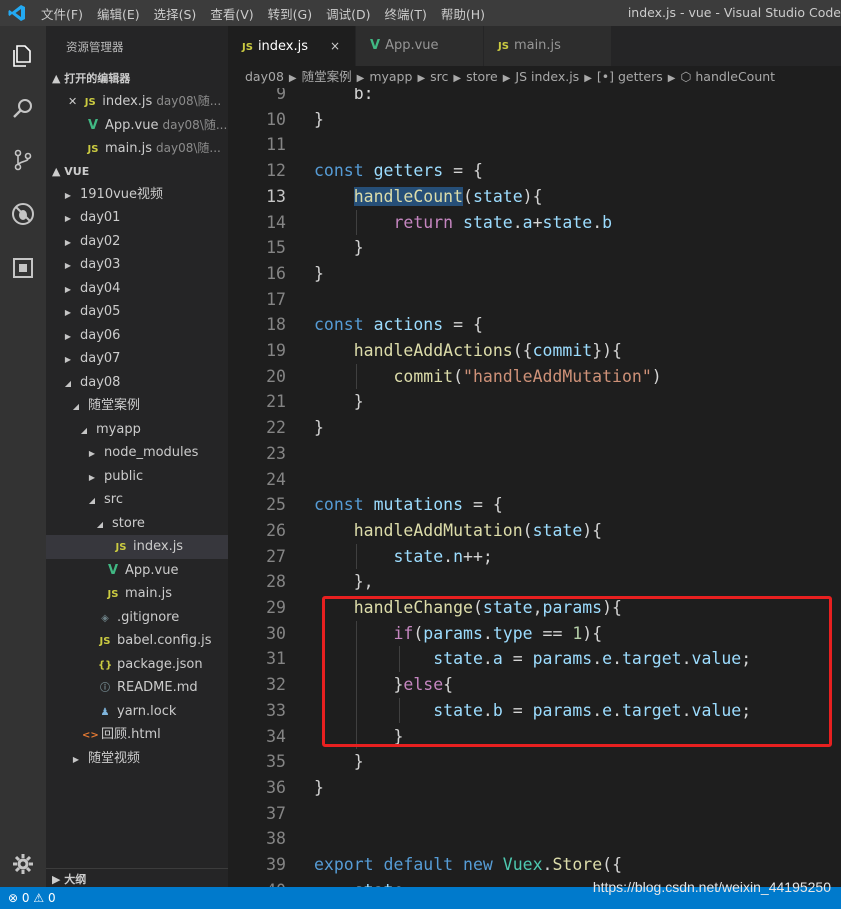 Image resolution: width=841 pixels, height=909 pixels. I want to click on breadcrumb-item: day08, so click(264, 76).